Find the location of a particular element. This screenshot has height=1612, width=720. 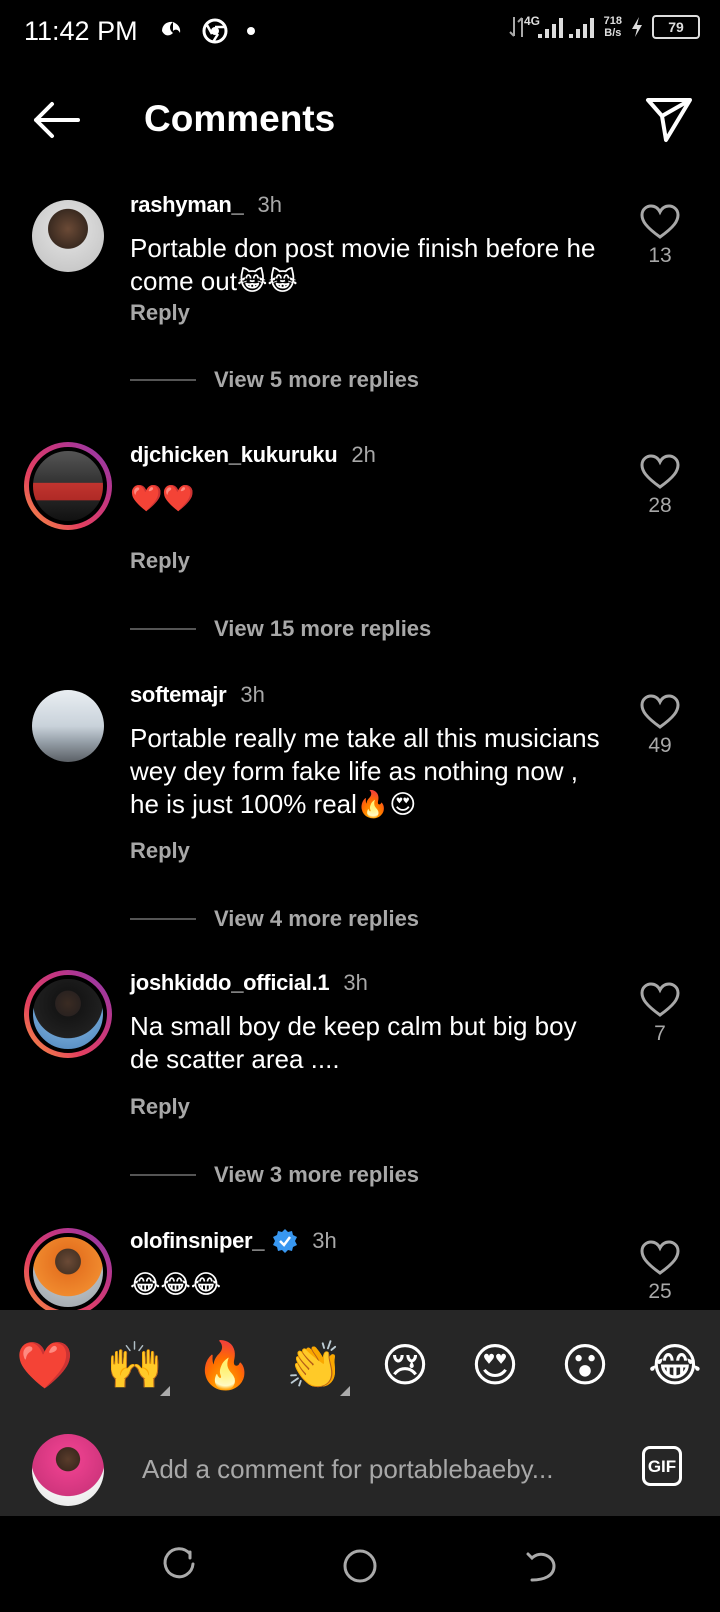

network-speed: 718 B/s is located at coordinates (613, 27).